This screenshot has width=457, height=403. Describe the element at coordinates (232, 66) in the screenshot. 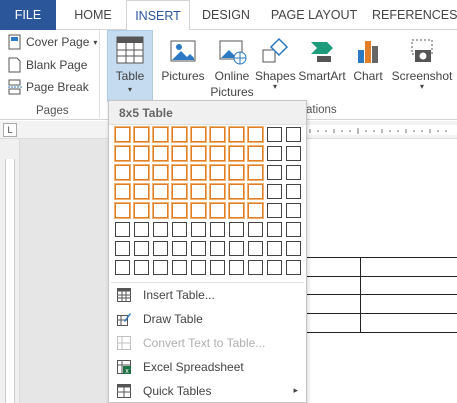

I see `online-pictures-button: Online Pictures` at that location.